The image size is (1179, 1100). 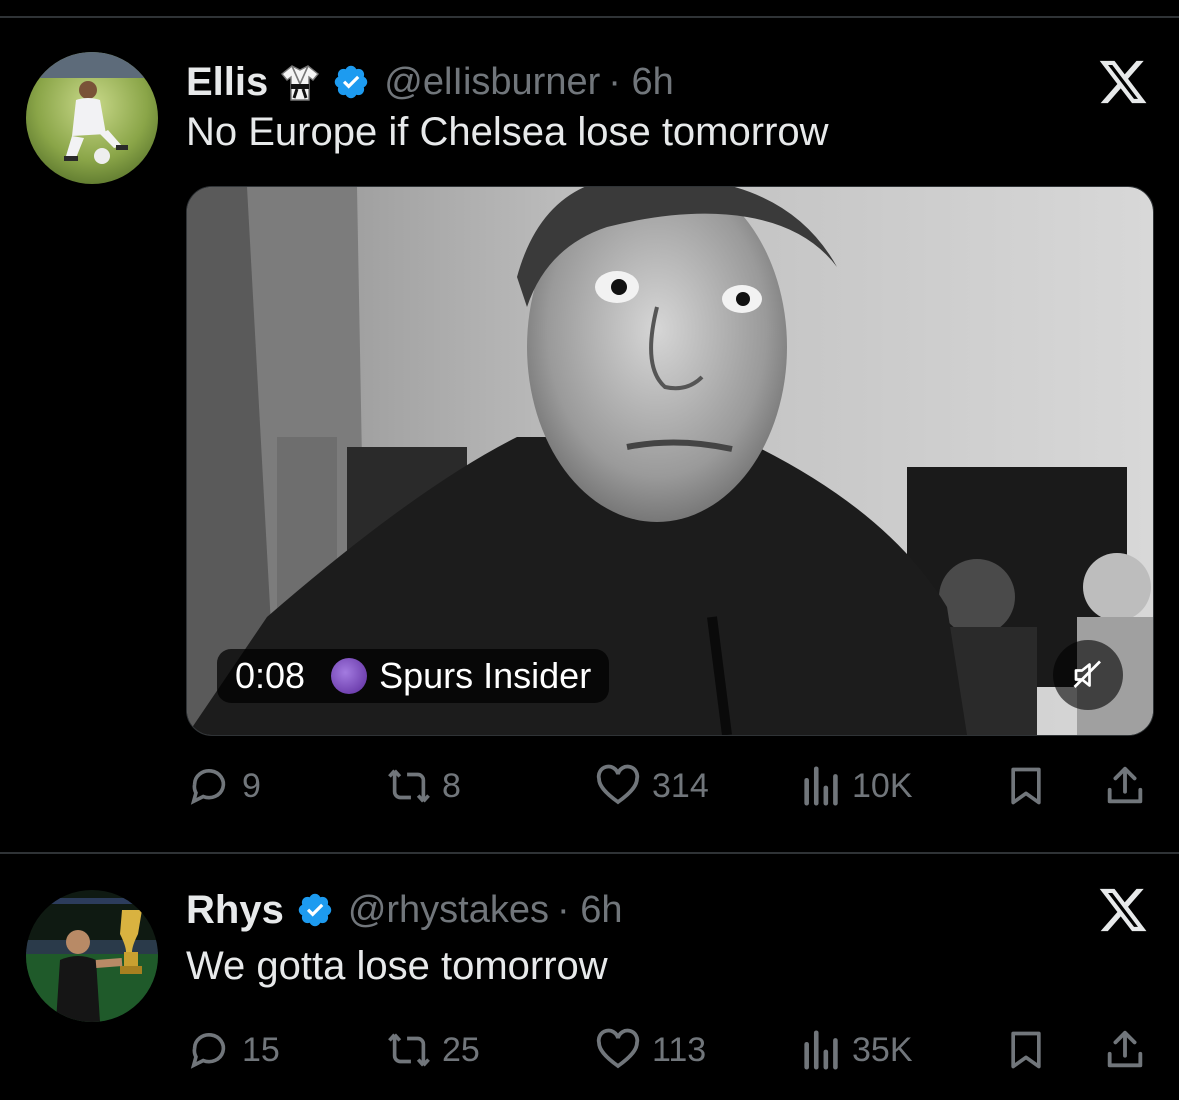 What do you see at coordinates (1088, 675) in the screenshot?
I see `mute-toggle-icon` at bounding box center [1088, 675].